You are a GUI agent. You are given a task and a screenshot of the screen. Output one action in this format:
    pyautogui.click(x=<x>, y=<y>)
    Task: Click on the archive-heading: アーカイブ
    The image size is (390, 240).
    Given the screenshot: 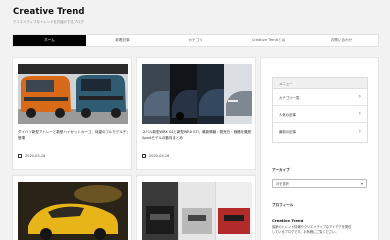 What is the action you would take?
    pyautogui.click(x=281, y=170)
    